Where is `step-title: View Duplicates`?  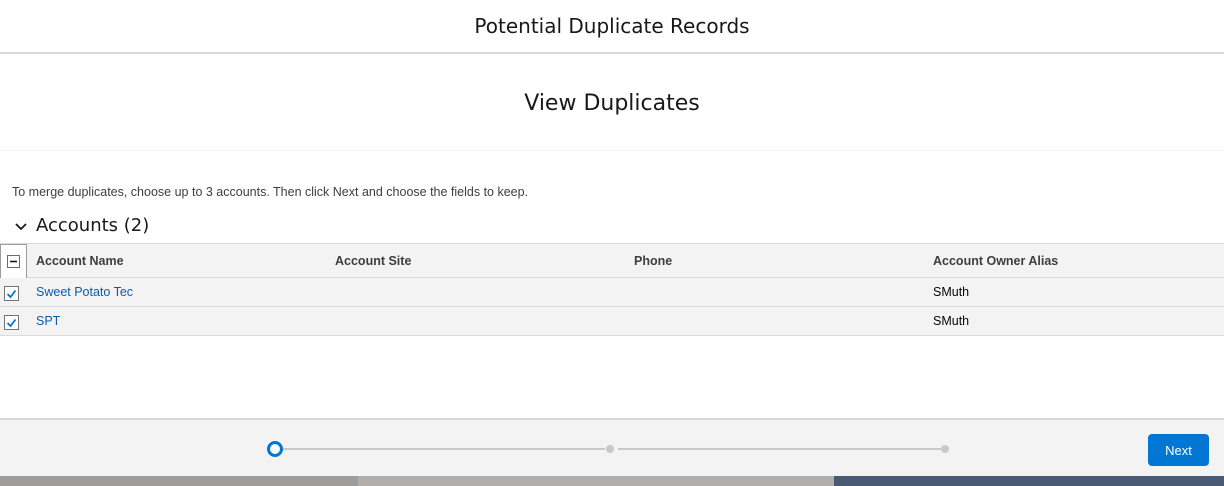 step-title: View Duplicates is located at coordinates (612, 103).